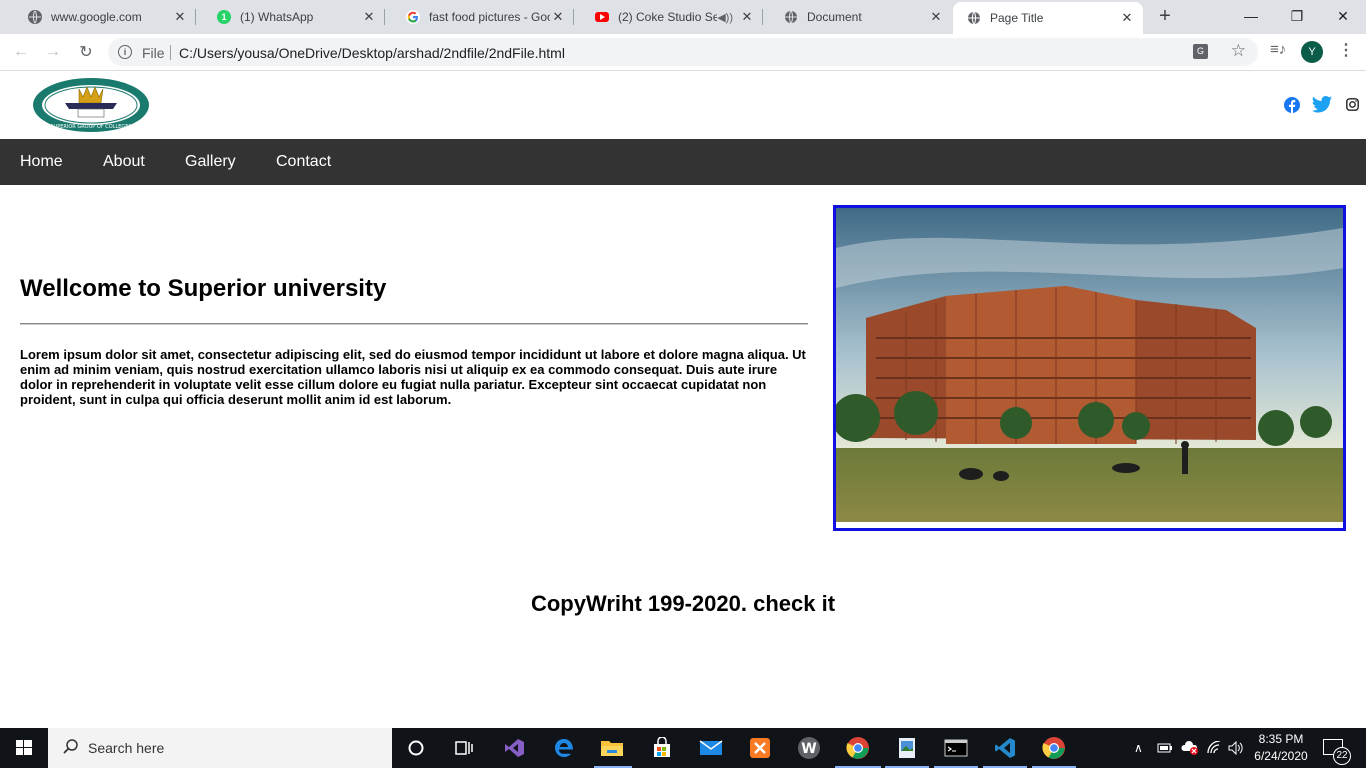  I want to click on nav-about: About, so click(124, 162).